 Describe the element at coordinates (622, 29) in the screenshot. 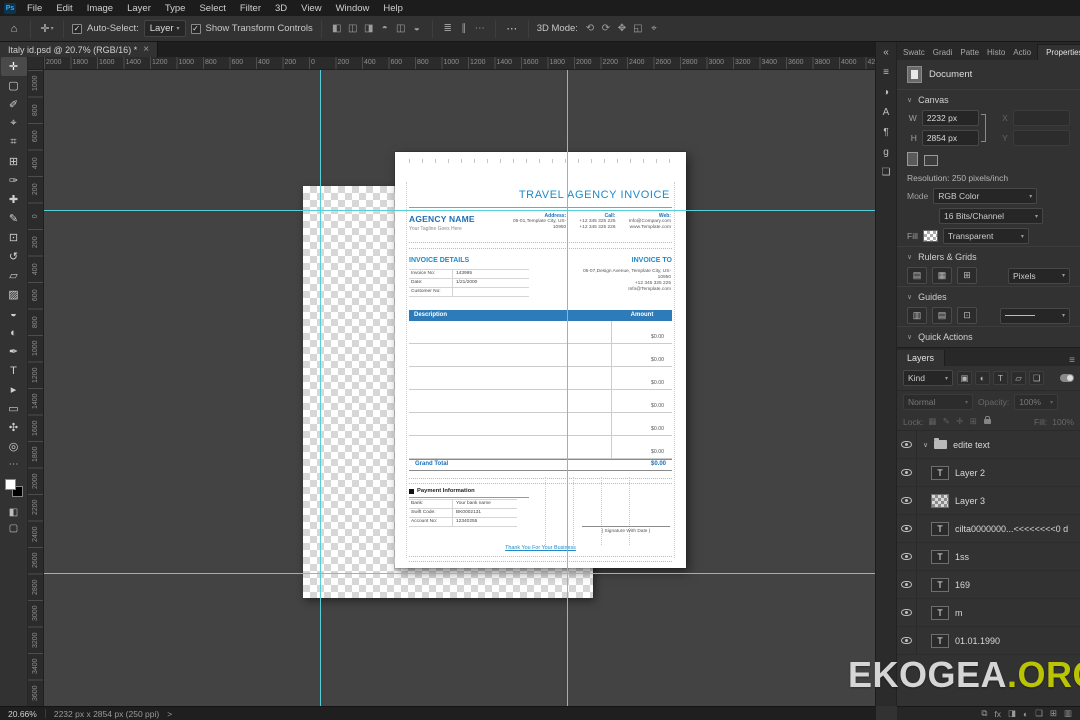

I see `3d-drag-icon: ✥` at that location.